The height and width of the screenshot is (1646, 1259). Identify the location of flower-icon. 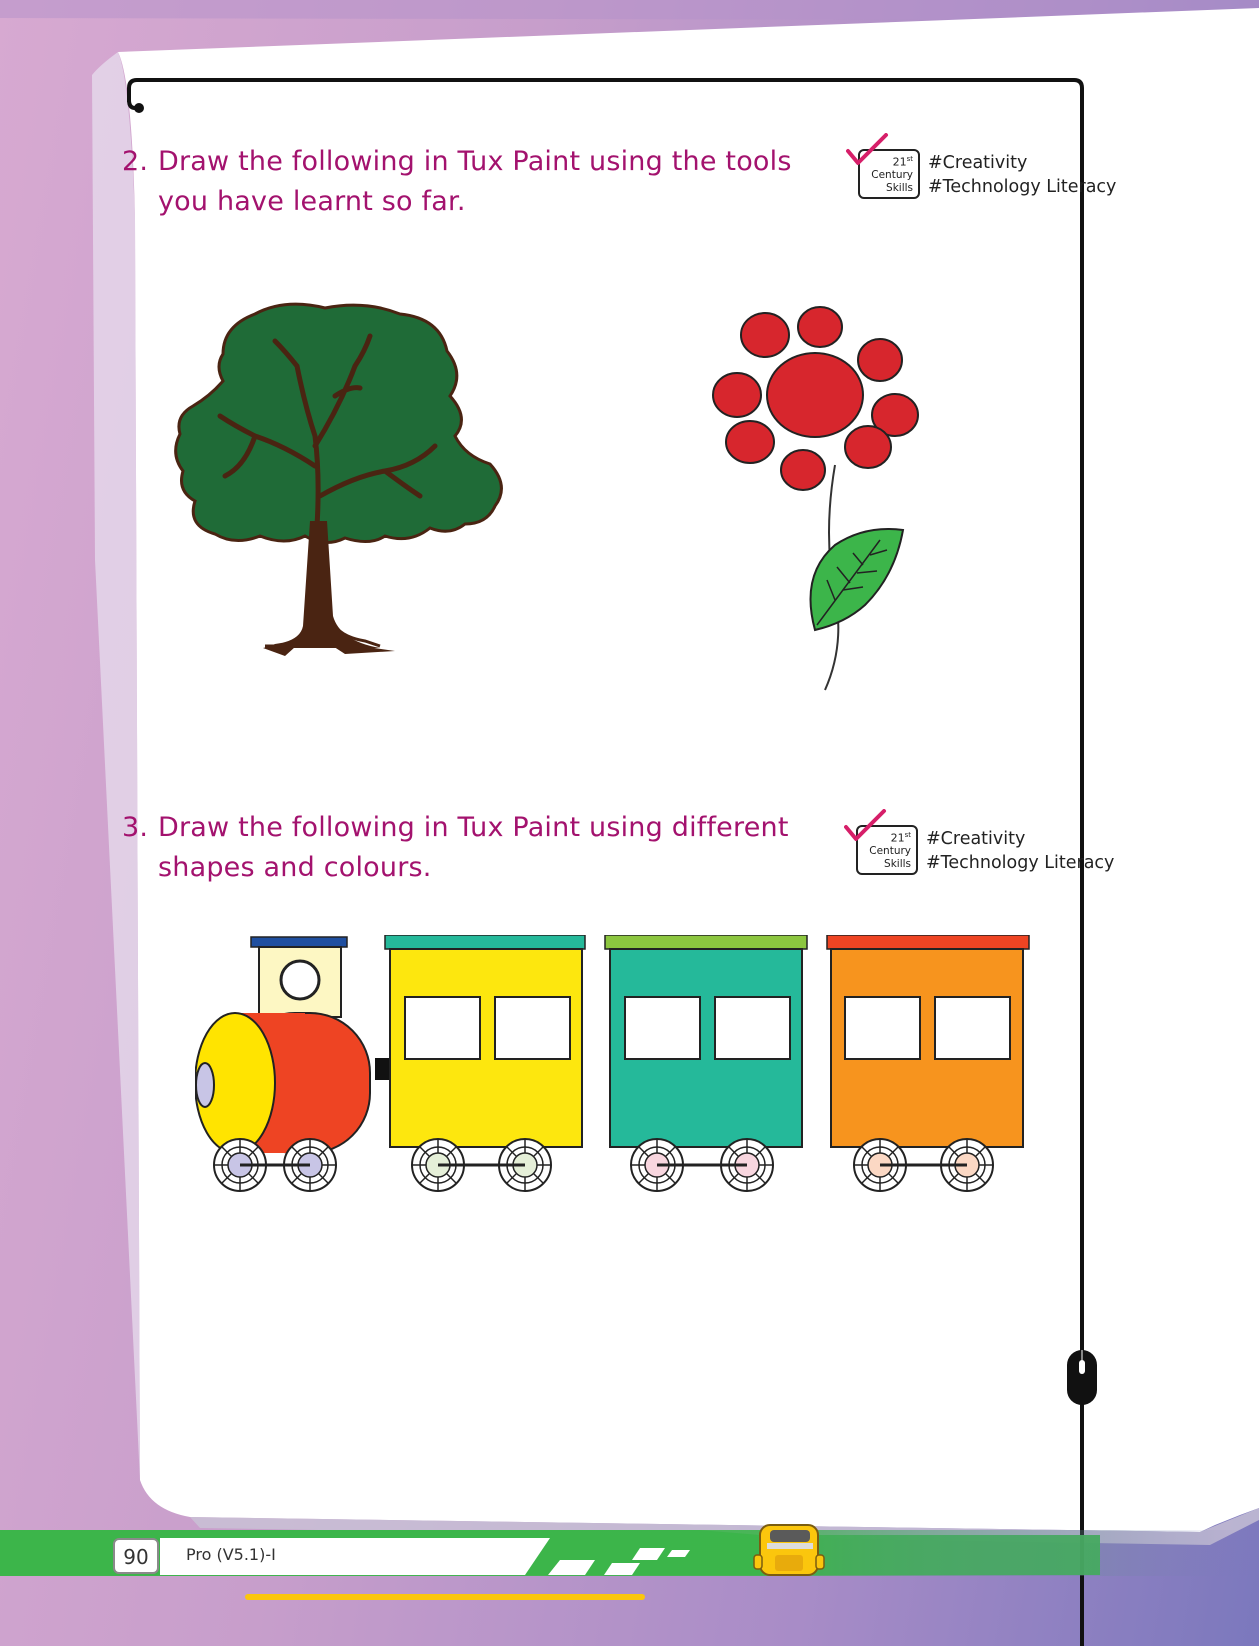
(815, 498).